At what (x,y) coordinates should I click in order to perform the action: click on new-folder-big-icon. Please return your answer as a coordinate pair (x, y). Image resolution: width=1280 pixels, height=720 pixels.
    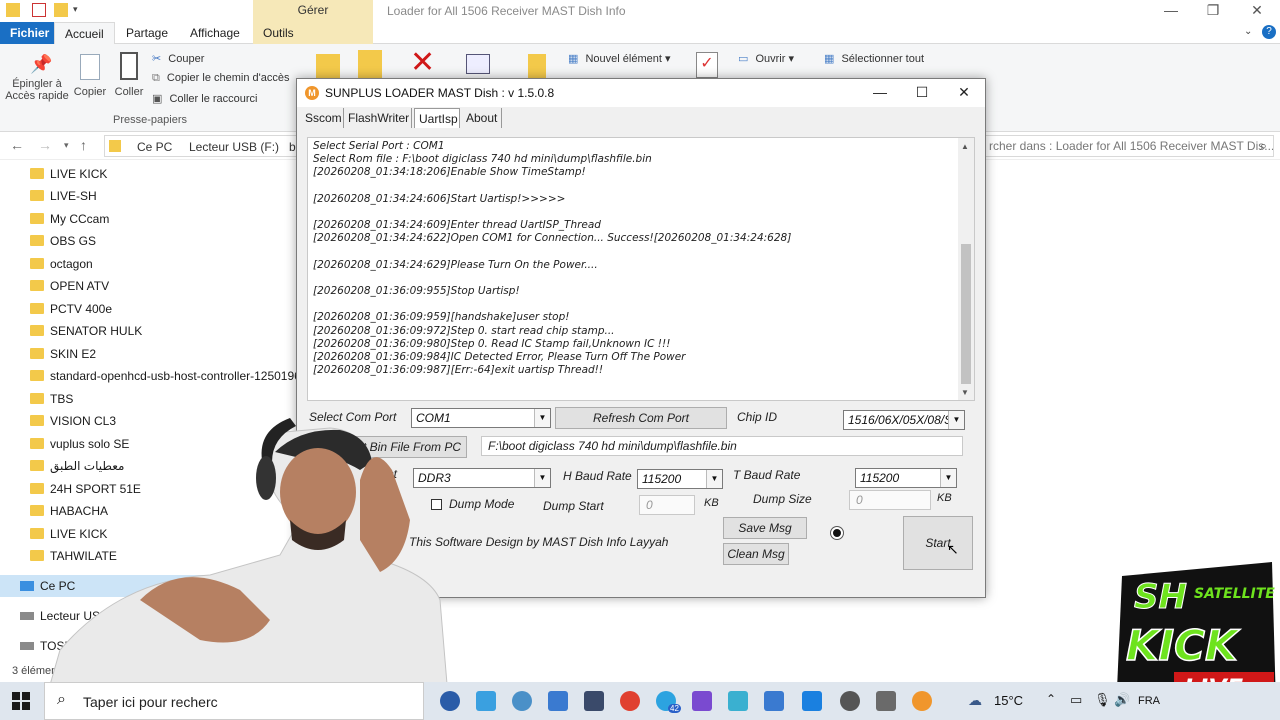
    Looking at the image, I should click on (537, 67).